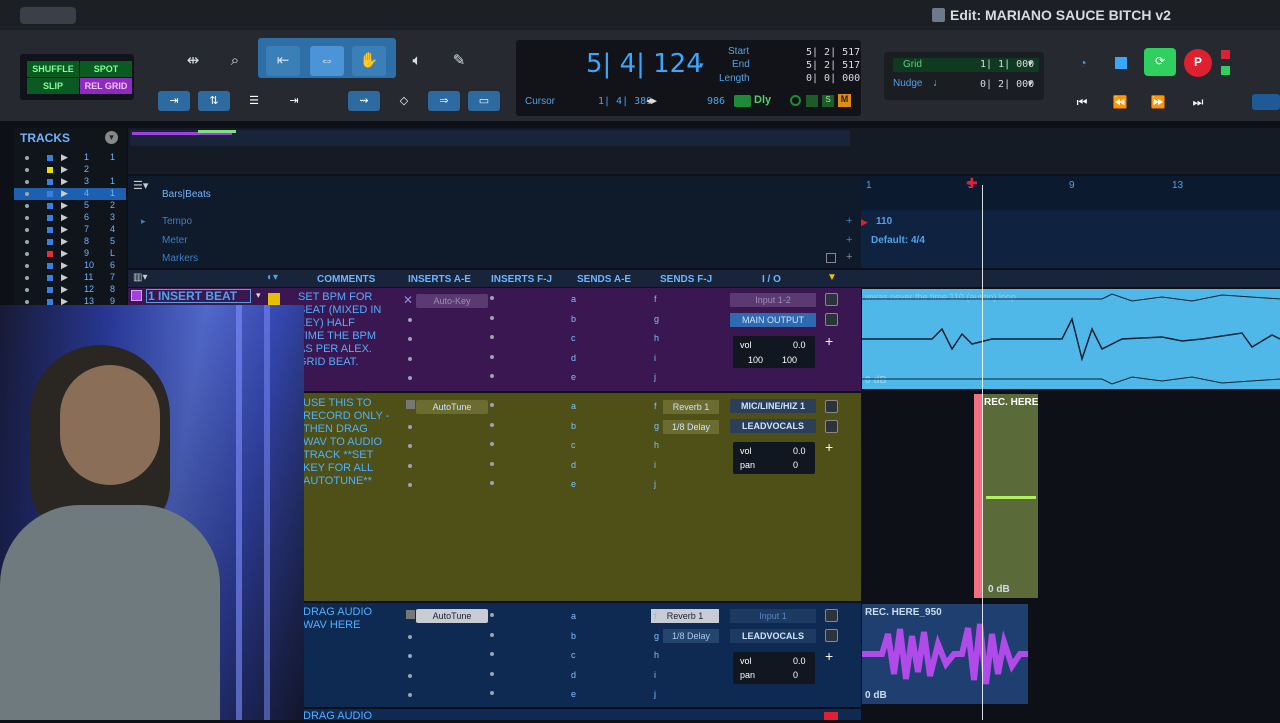  What do you see at coordinates (762, 100) in the screenshot?
I see `delay-comp-label: Dly` at bounding box center [762, 100].